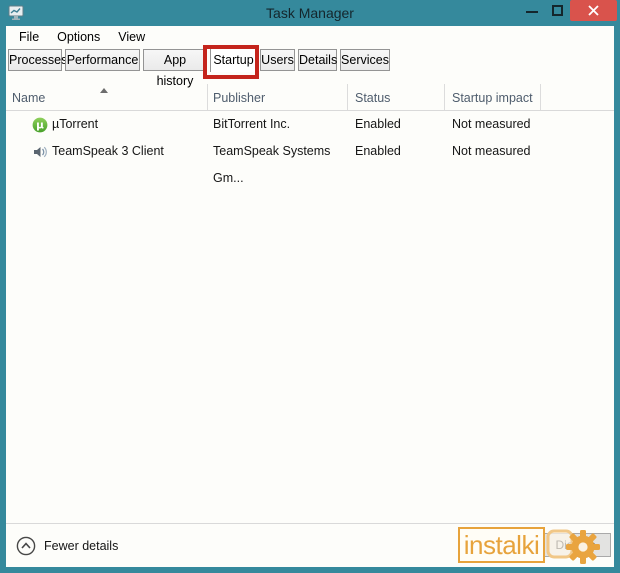  I want to click on maximize-button, so click(557, 10).